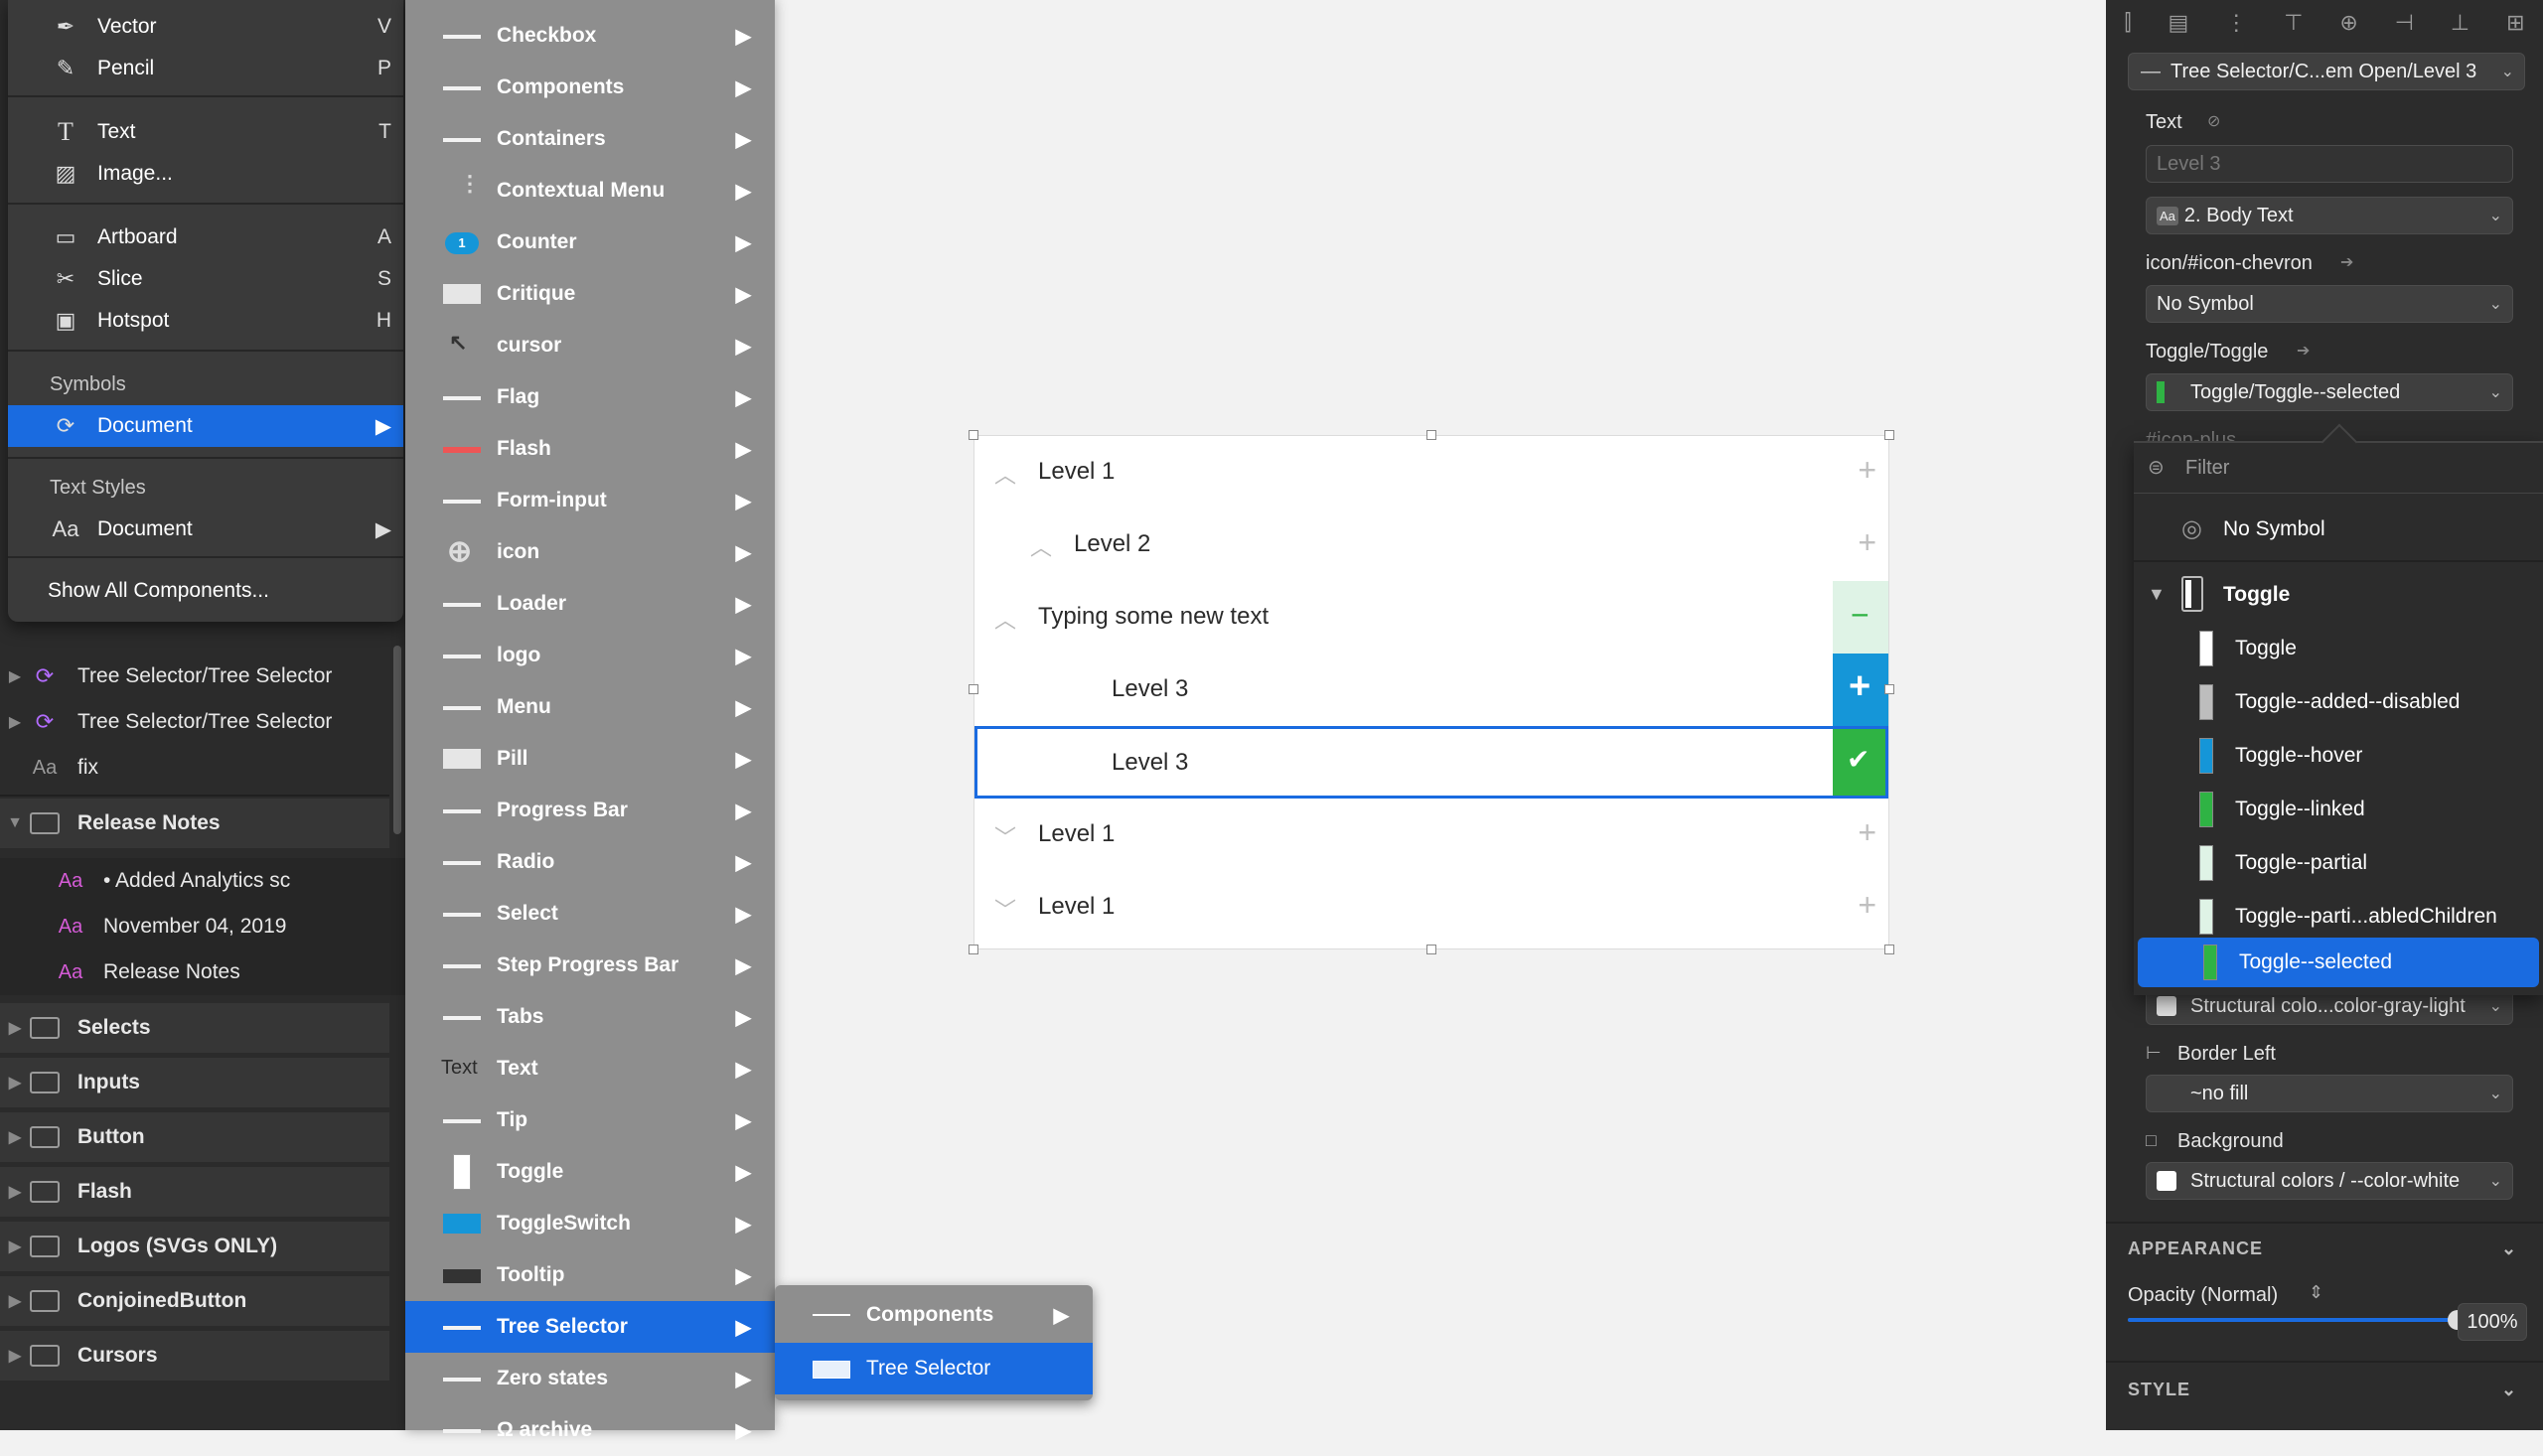 This screenshot has height=1456, width=2543. What do you see at coordinates (590, 243) in the screenshot?
I see `symbols-menu-item: 1 Counter ▶` at bounding box center [590, 243].